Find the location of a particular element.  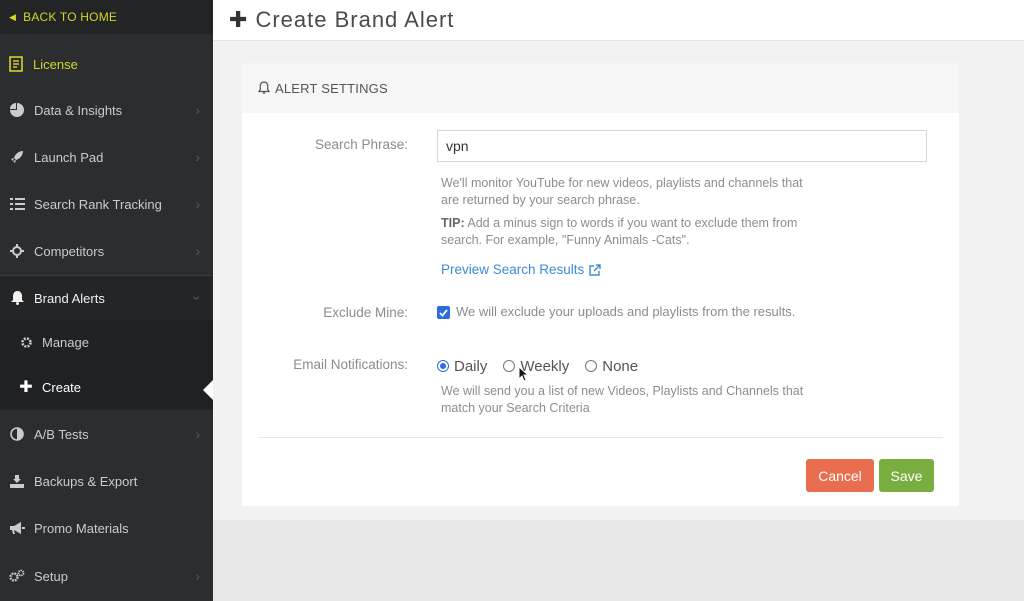

download-tray-icon is located at coordinates (17, 481).